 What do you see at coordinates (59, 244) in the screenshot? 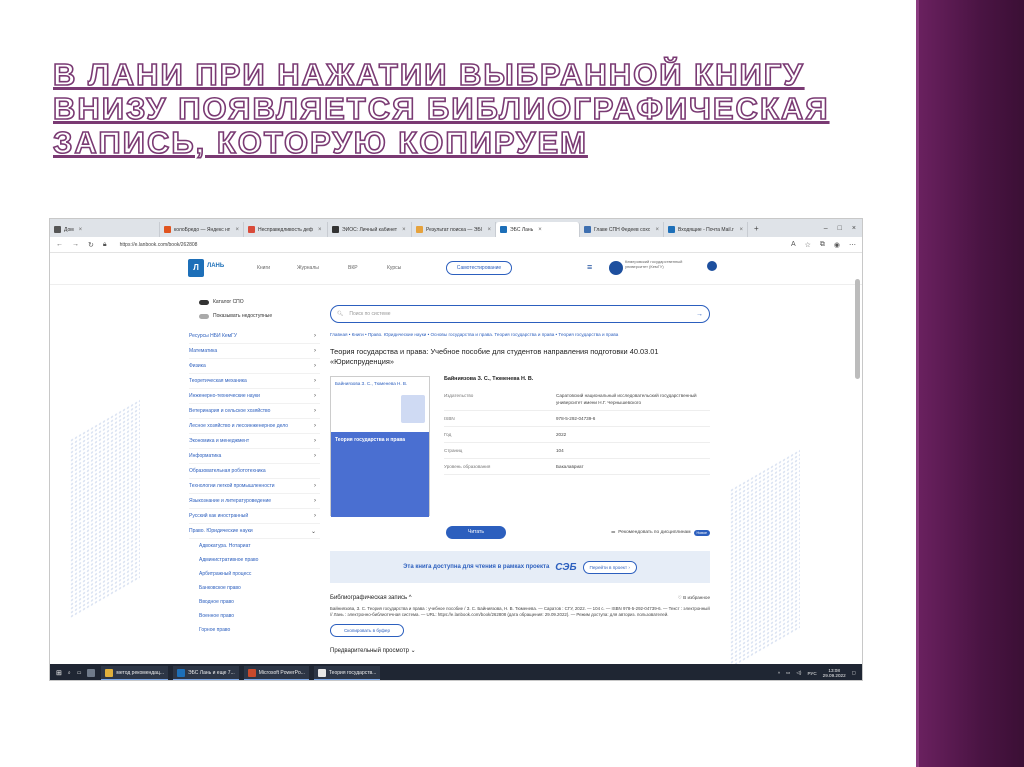
I see `back-icon: ←` at bounding box center [59, 244].